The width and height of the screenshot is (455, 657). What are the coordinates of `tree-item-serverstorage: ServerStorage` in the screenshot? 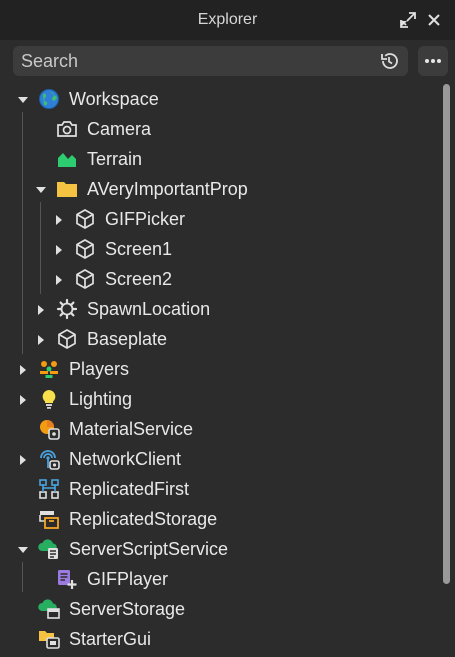 It's located at (220, 609).